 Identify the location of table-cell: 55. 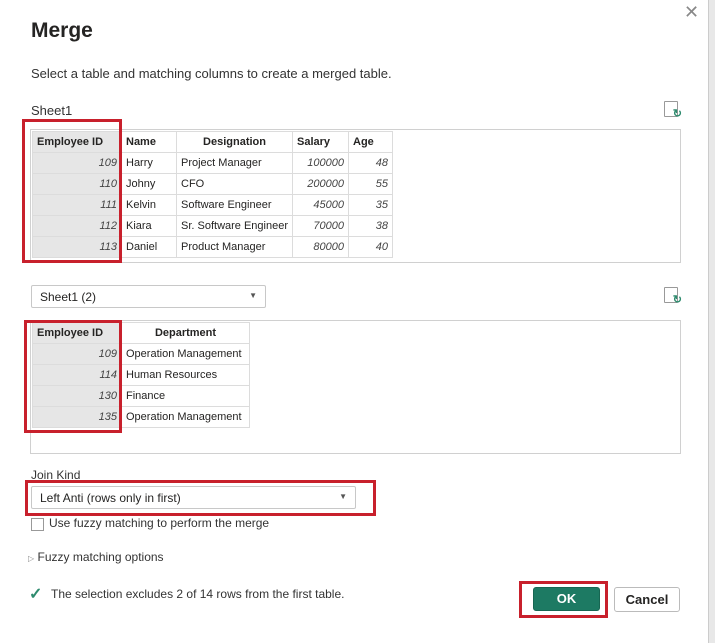
(371, 184).